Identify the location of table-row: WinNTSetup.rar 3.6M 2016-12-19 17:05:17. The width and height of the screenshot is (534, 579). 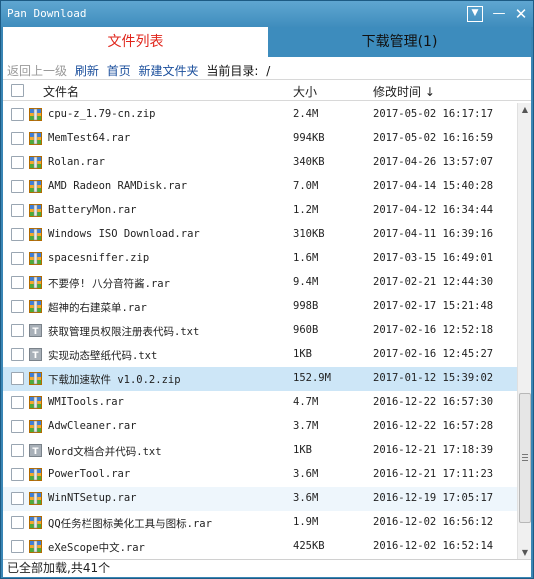
(260, 499).